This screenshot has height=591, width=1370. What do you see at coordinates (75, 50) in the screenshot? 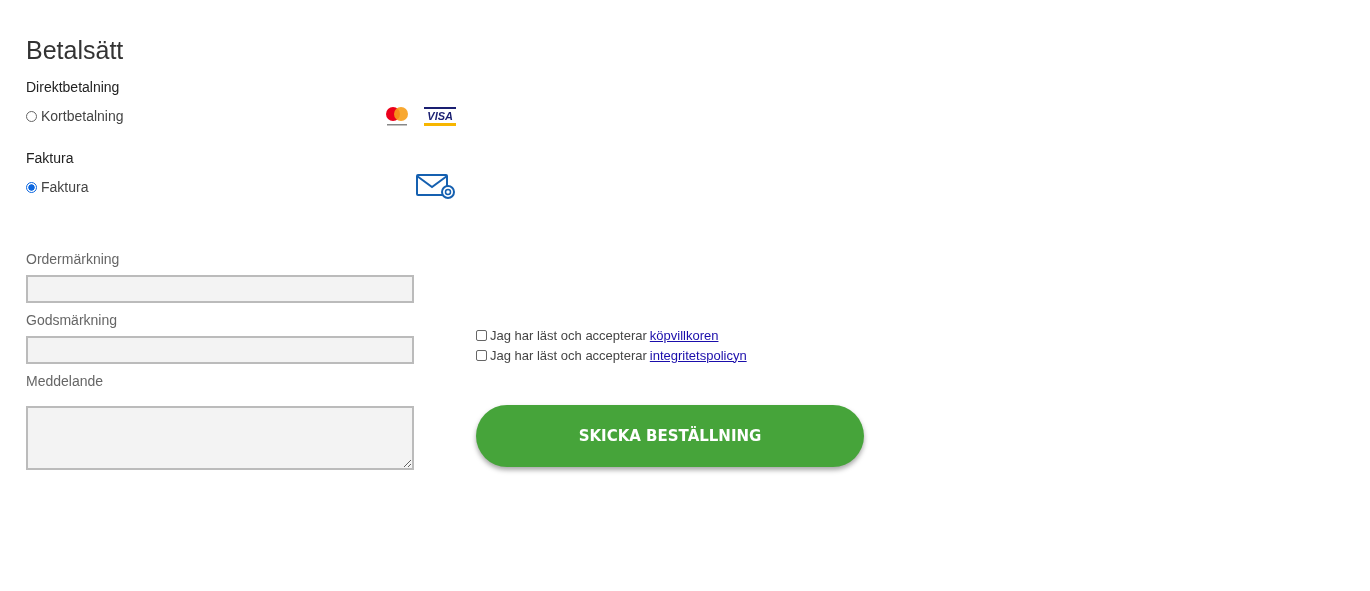
I see `page-title: Betalsätt` at bounding box center [75, 50].